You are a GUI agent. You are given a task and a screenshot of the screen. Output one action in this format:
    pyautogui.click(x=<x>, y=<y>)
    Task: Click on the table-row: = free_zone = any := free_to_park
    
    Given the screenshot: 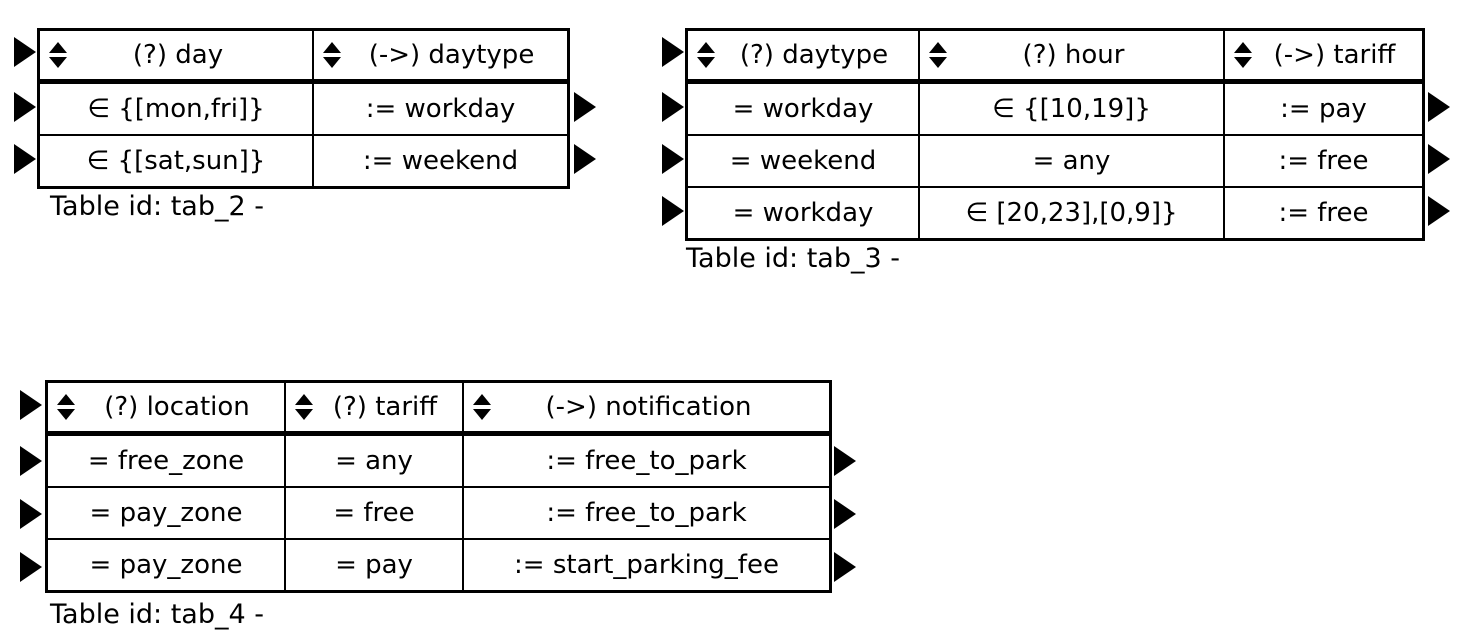 What is the action you would take?
    pyautogui.click(x=438, y=460)
    